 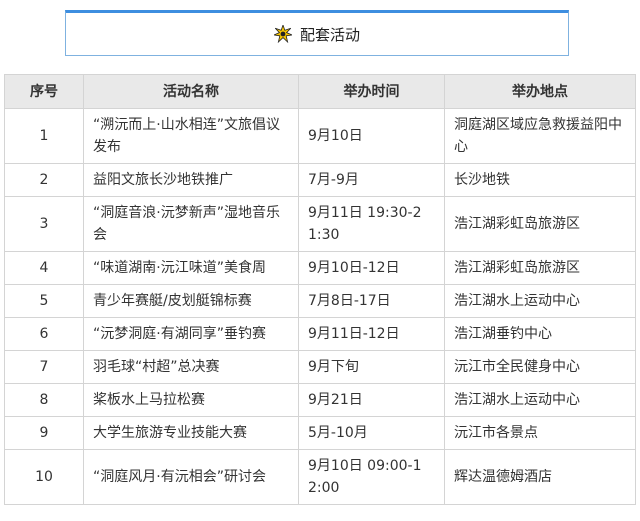 What do you see at coordinates (44, 136) in the screenshot?
I see `cell-no: 1` at bounding box center [44, 136].